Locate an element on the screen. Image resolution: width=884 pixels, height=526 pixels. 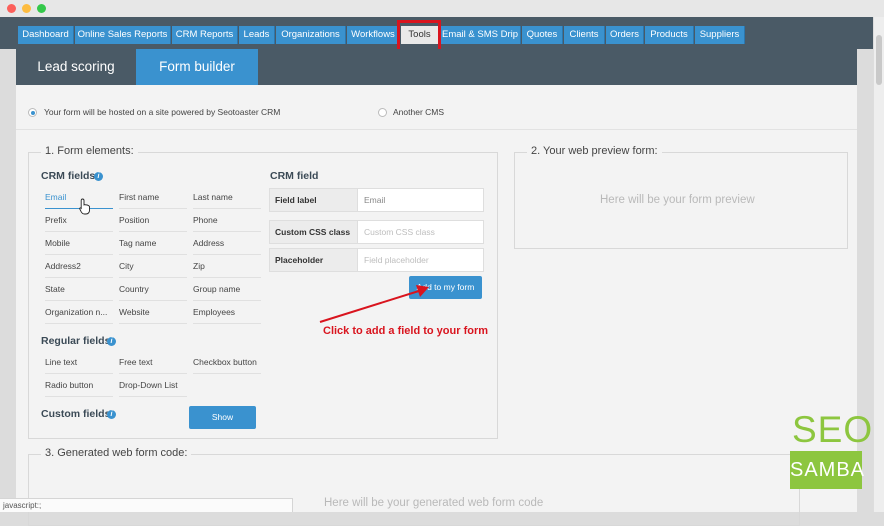
vertical-scrollbar is located at coordinates (878, 264).